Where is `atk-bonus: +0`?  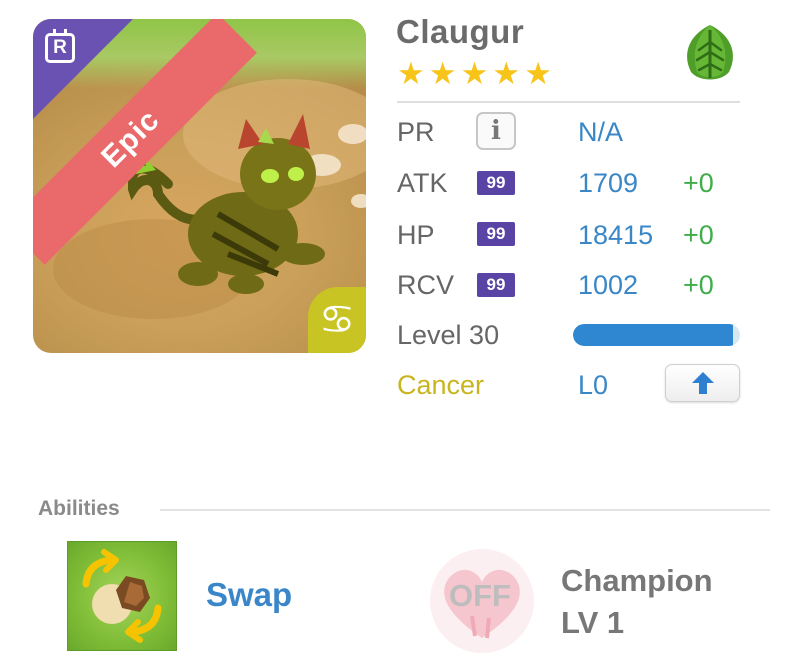
atk-bonus: +0 is located at coordinates (698, 183).